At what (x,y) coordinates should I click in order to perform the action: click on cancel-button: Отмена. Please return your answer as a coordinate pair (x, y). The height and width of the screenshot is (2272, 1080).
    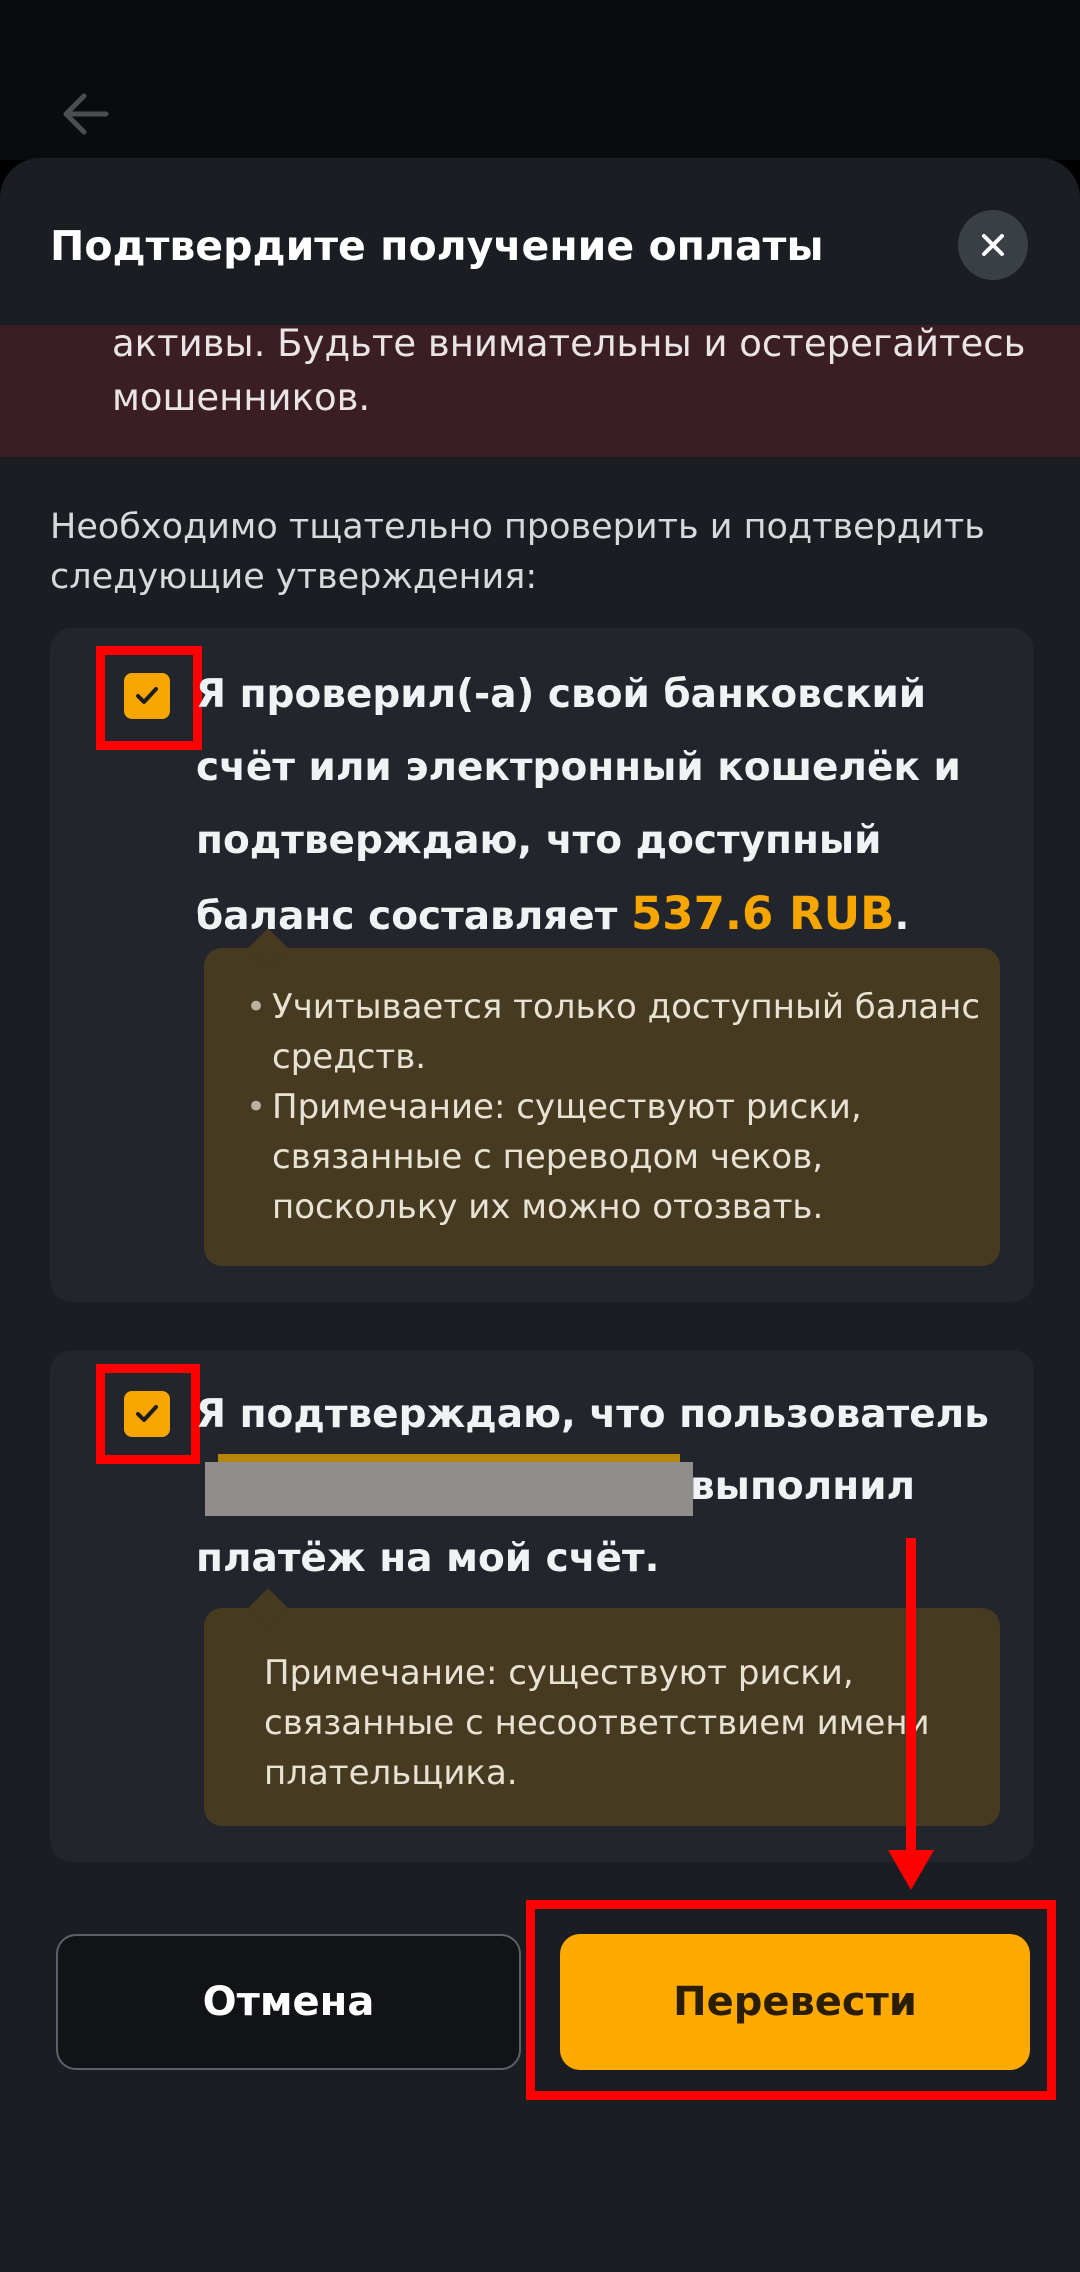
    Looking at the image, I should click on (288, 2002).